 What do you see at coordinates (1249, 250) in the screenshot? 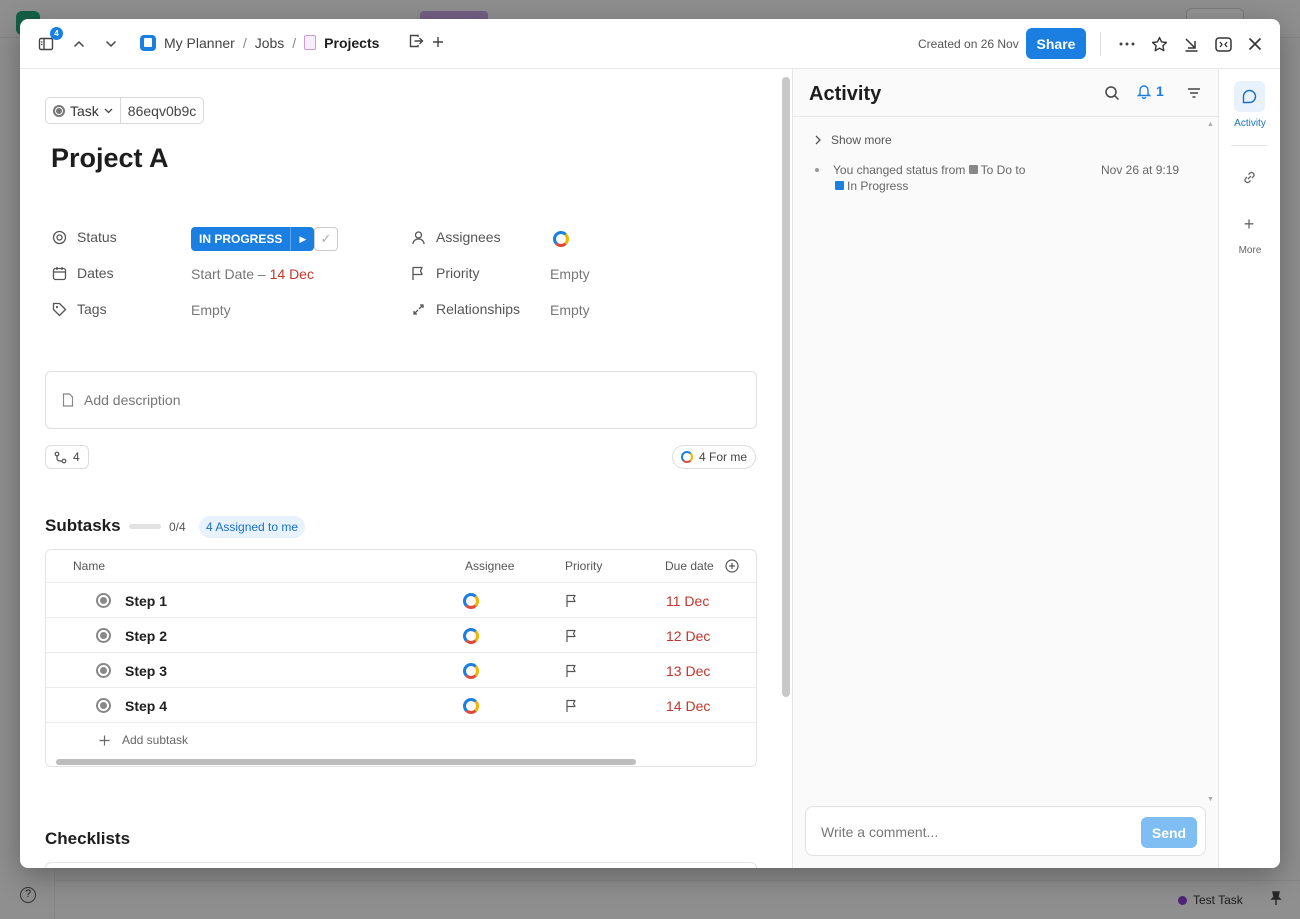
I see `more-rail-label: More` at bounding box center [1249, 250].